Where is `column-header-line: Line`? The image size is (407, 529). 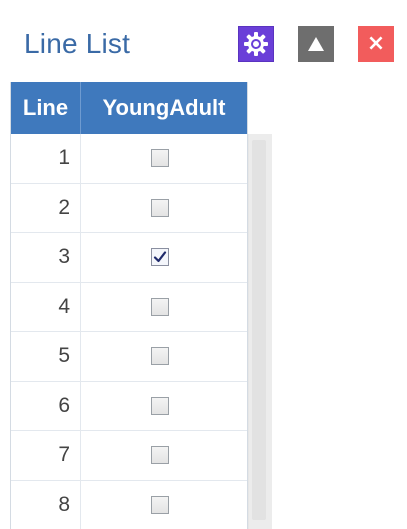
column-header-line: Line is located at coordinates (46, 108).